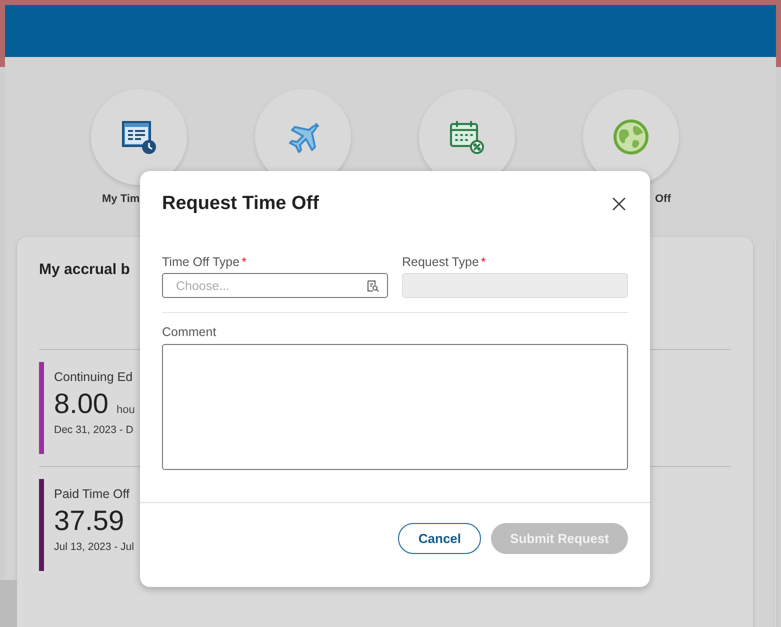  What do you see at coordinates (440, 538) in the screenshot?
I see `cancel-button: Cancel` at bounding box center [440, 538].